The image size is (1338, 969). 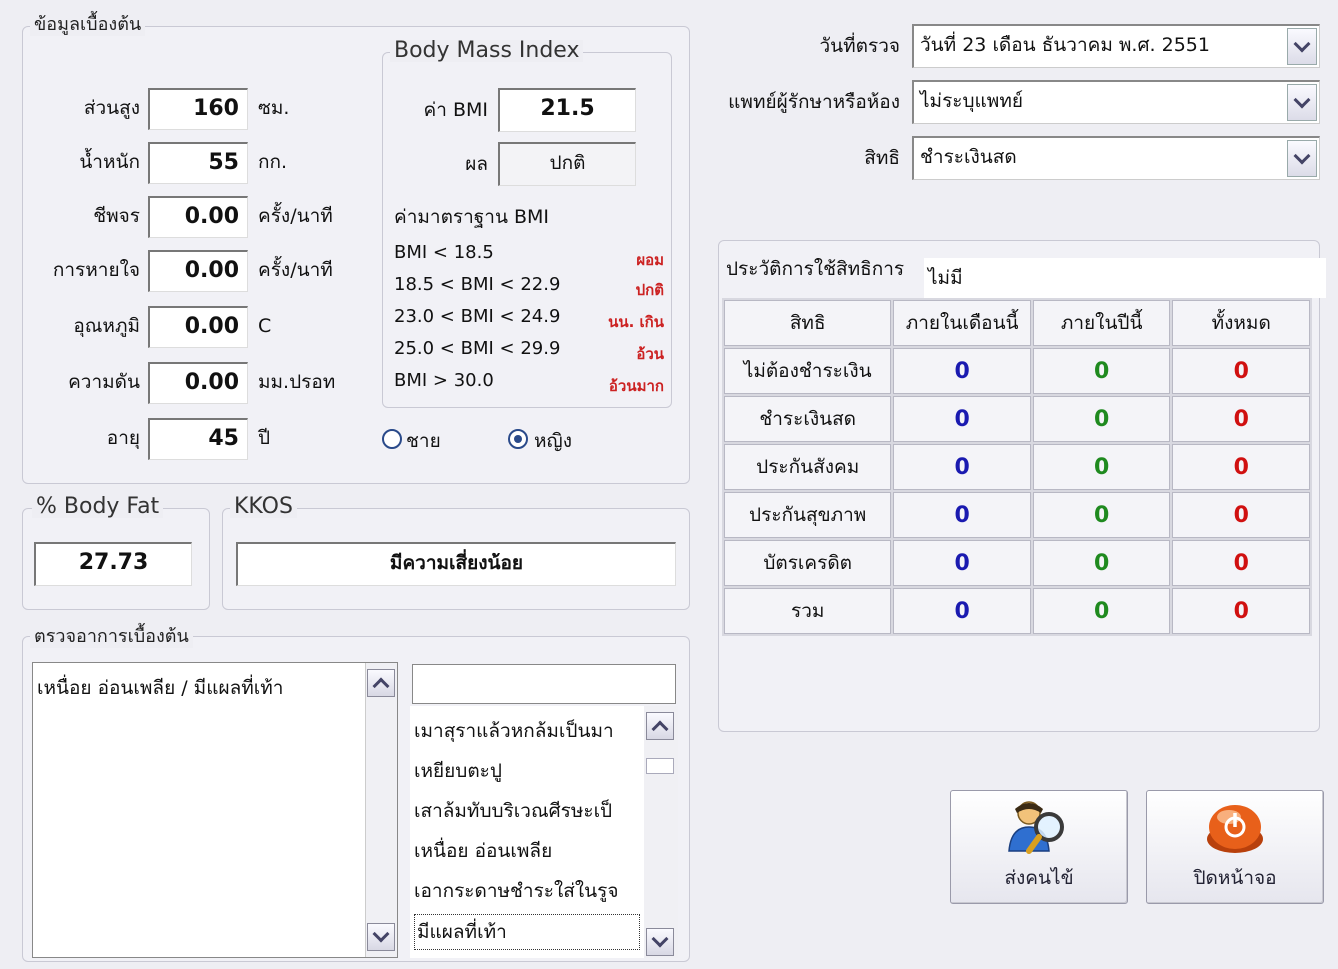 What do you see at coordinates (882, 158) in the screenshot?
I see `rights-label: สิทธิ` at bounding box center [882, 158].